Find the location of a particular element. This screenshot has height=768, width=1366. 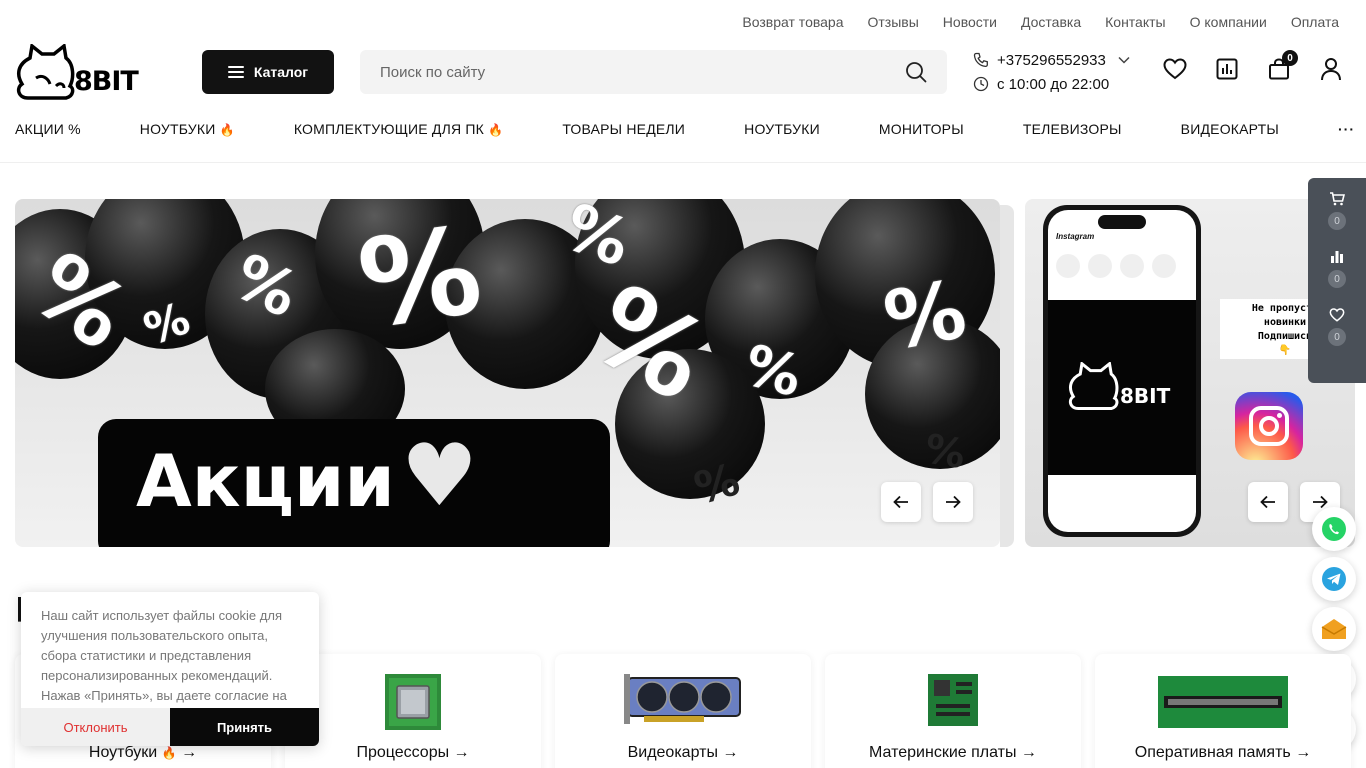

heart-emoji-icon: ♥ is located at coordinates (439, 476).